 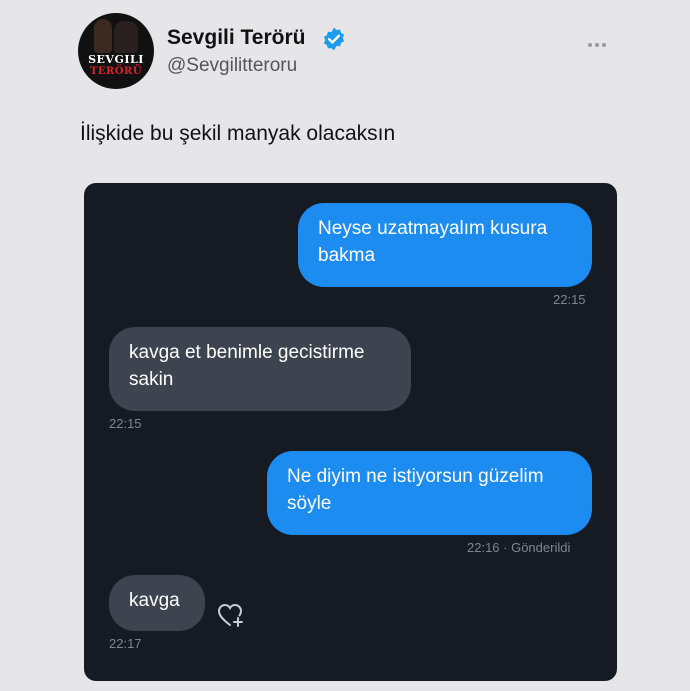 I want to click on message-time: 22:16 · Gönderildi, so click(x=519, y=547).